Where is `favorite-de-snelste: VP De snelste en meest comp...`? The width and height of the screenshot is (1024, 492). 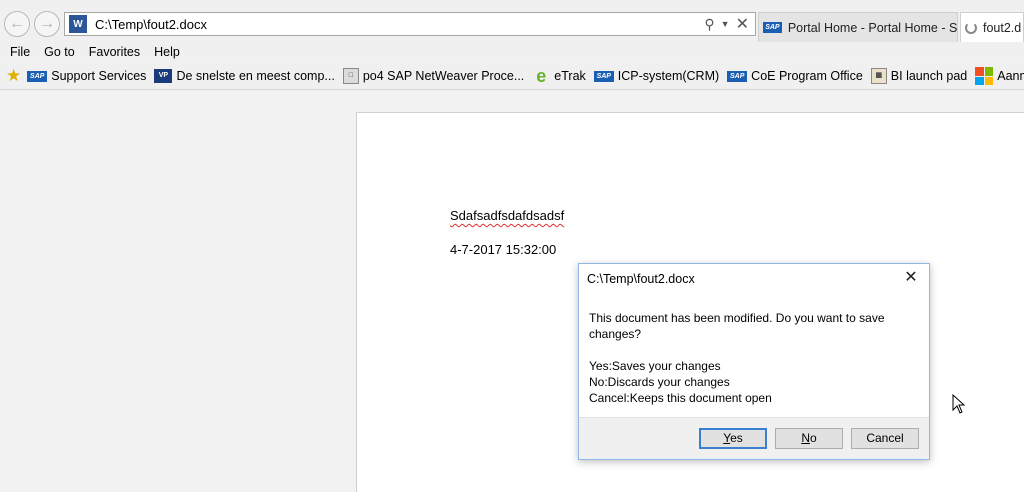 favorite-de-snelste: VP De snelste en meest comp... is located at coordinates (244, 76).